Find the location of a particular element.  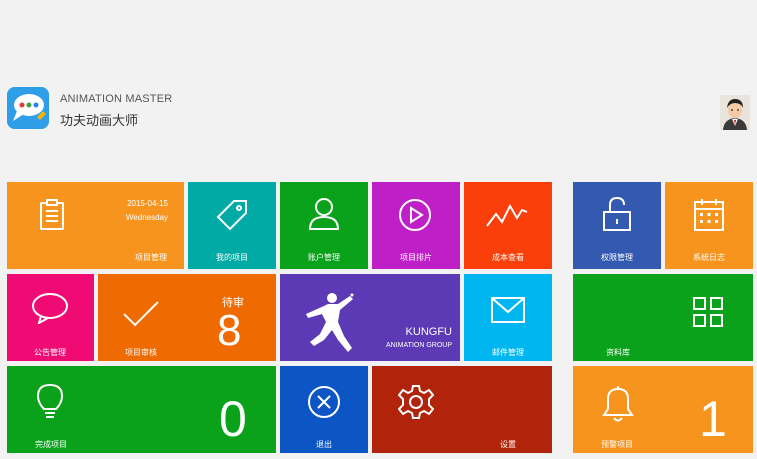

tile-label: 成本查看 is located at coordinates (508, 257).